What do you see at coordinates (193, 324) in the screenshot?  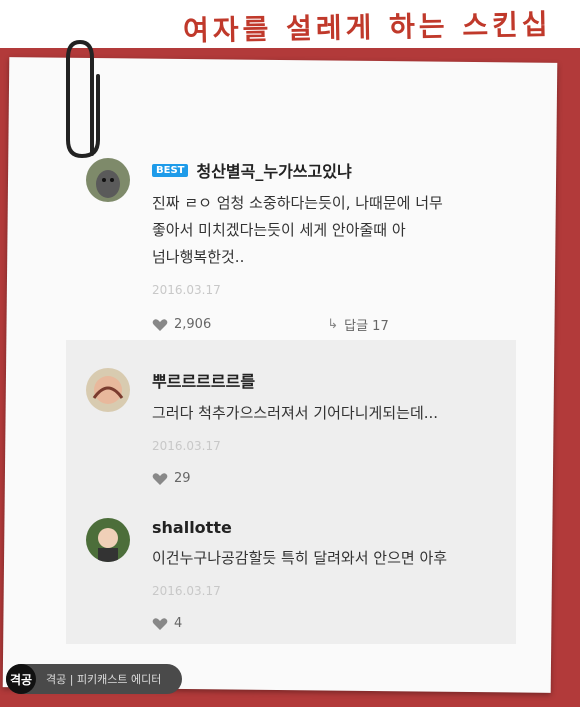 I see `like-count: 2,906` at bounding box center [193, 324].